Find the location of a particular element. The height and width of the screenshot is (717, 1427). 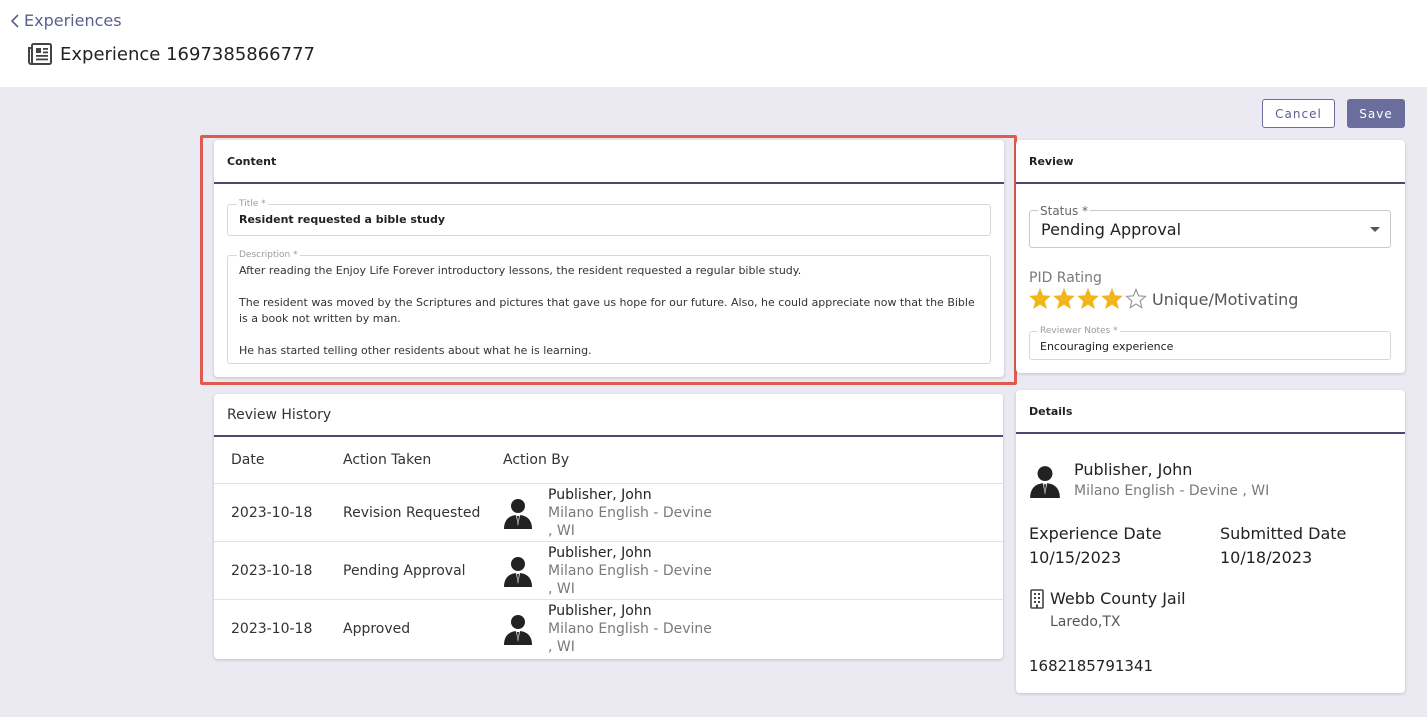

pid-rating-stars: Unique/Motivating is located at coordinates (1163, 299).